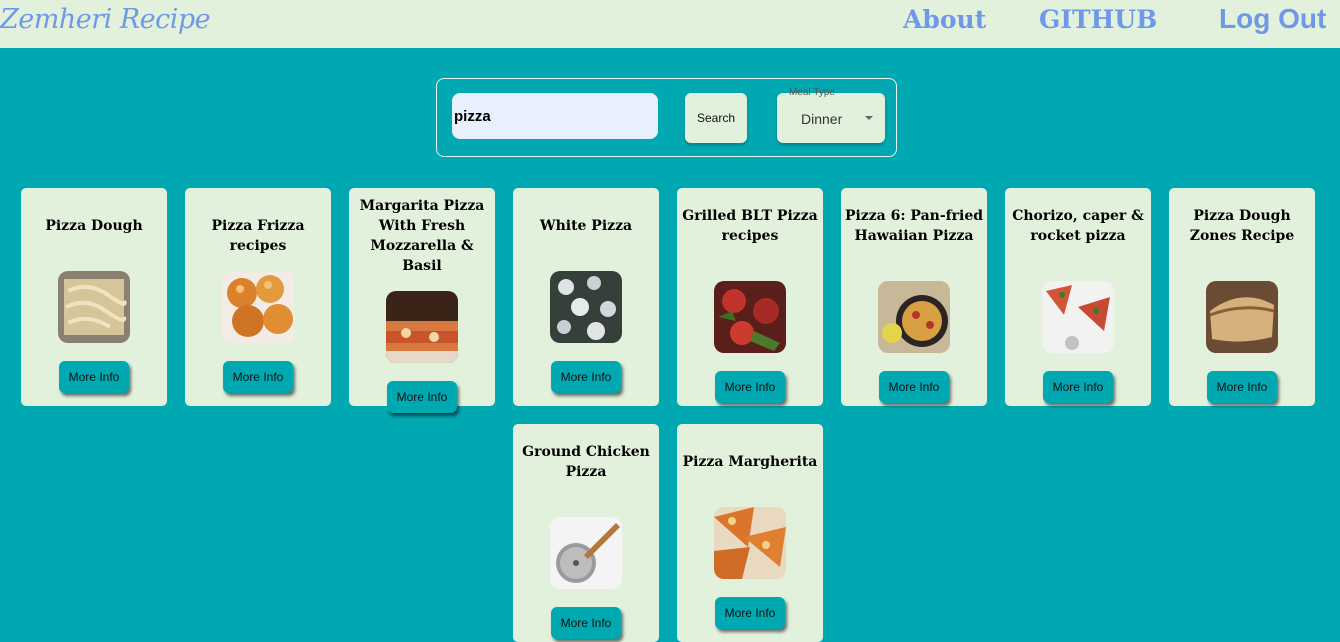 The image size is (1340, 642). Describe the element at coordinates (944, 19) in the screenshot. I see `nav-about-link: About` at that location.